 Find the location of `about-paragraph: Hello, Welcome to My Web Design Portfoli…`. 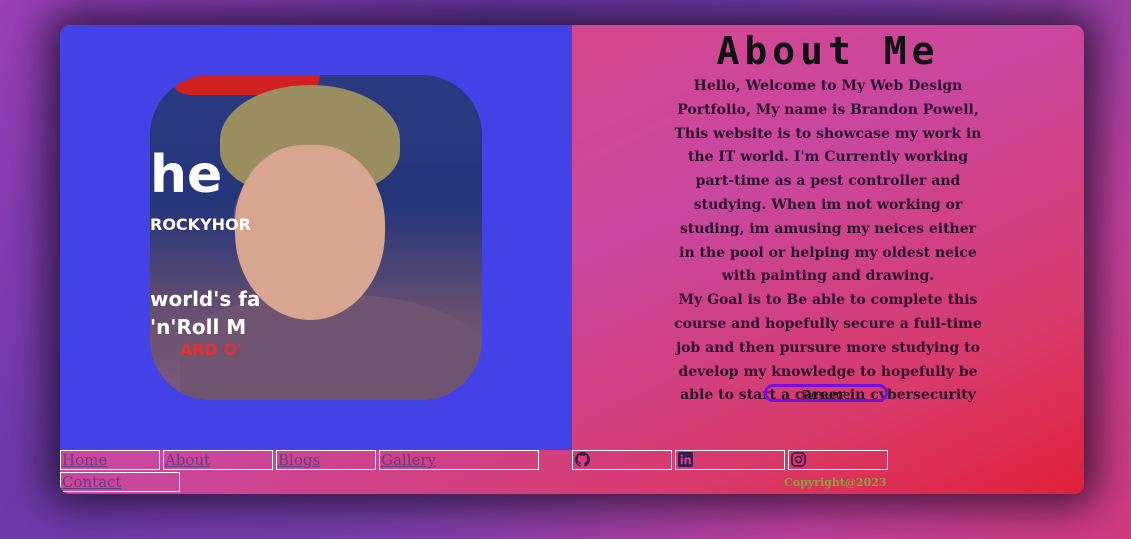

about-paragraph: Hello, Welcome to My Web Design Portfoli… is located at coordinates (828, 181).